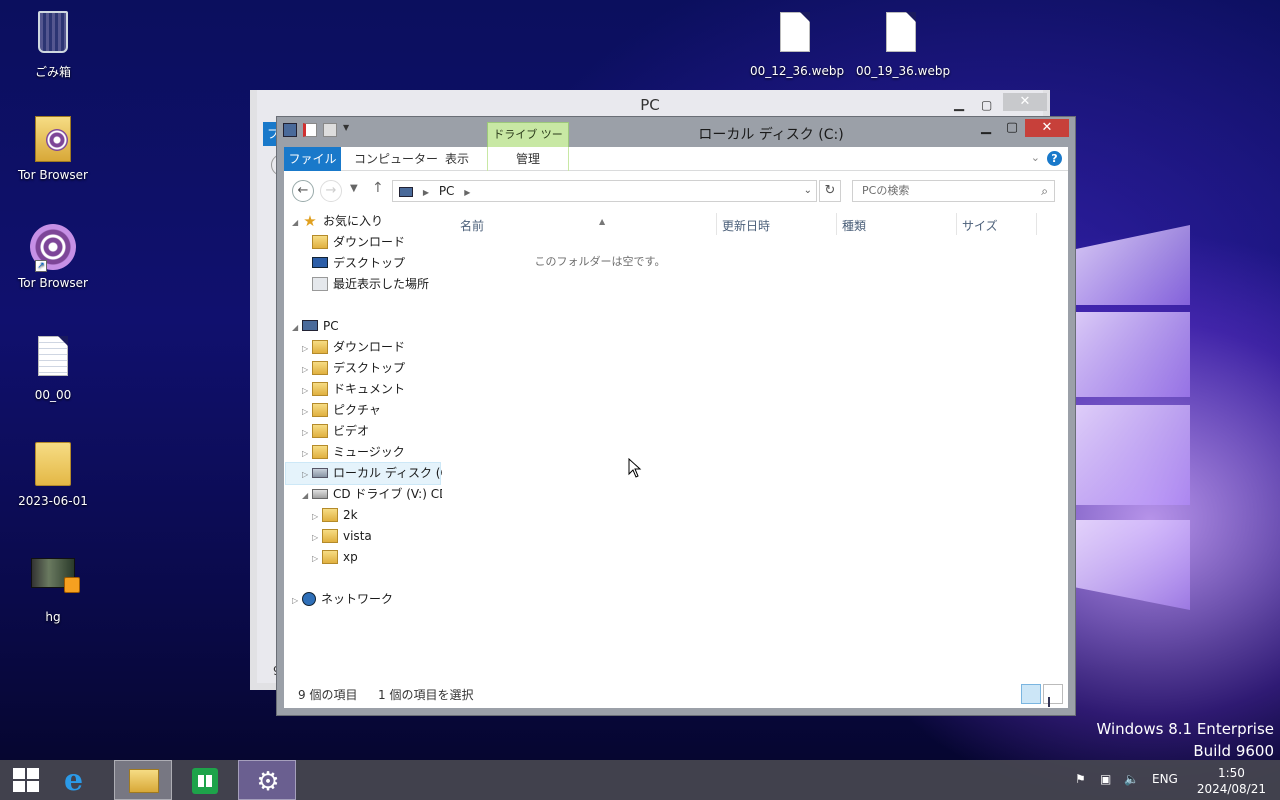  What do you see at coordinates (387, 494) in the screenshot?
I see `nav-label: CD ドライブ (V:) CDF` at bounding box center [387, 494].